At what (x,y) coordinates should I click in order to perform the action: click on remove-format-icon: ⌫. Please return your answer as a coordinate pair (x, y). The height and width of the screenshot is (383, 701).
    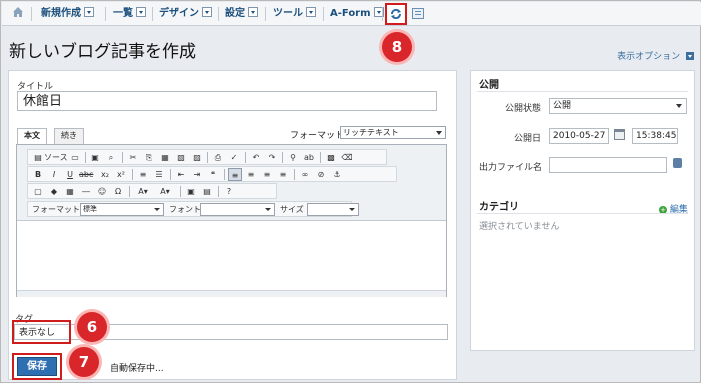
    Looking at the image, I should click on (347, 157).